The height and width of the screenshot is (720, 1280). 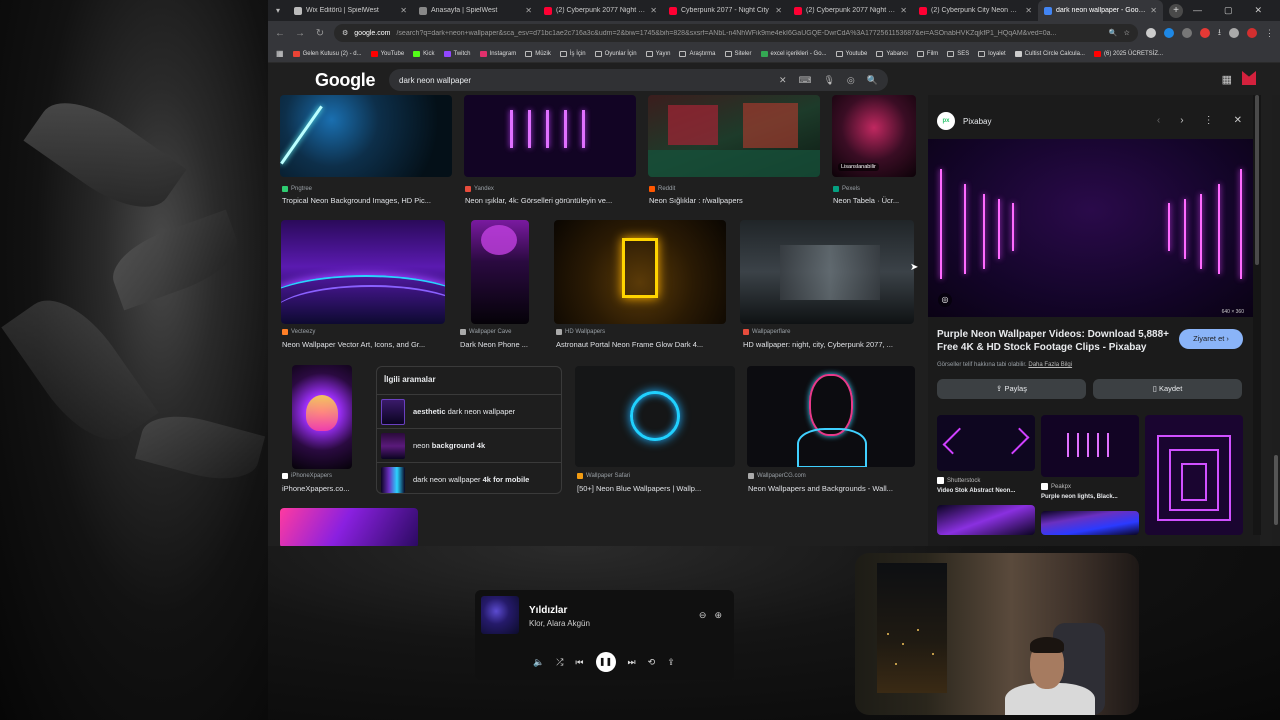 I want to click on related-item: neon background 4k, so click(x=469, y=445).